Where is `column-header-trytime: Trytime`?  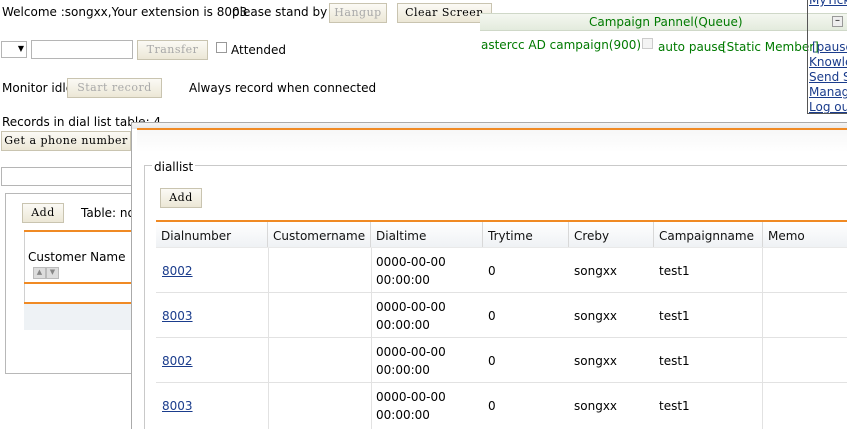 column-header-trytime: Trytime is located at coordinates (526, 235).